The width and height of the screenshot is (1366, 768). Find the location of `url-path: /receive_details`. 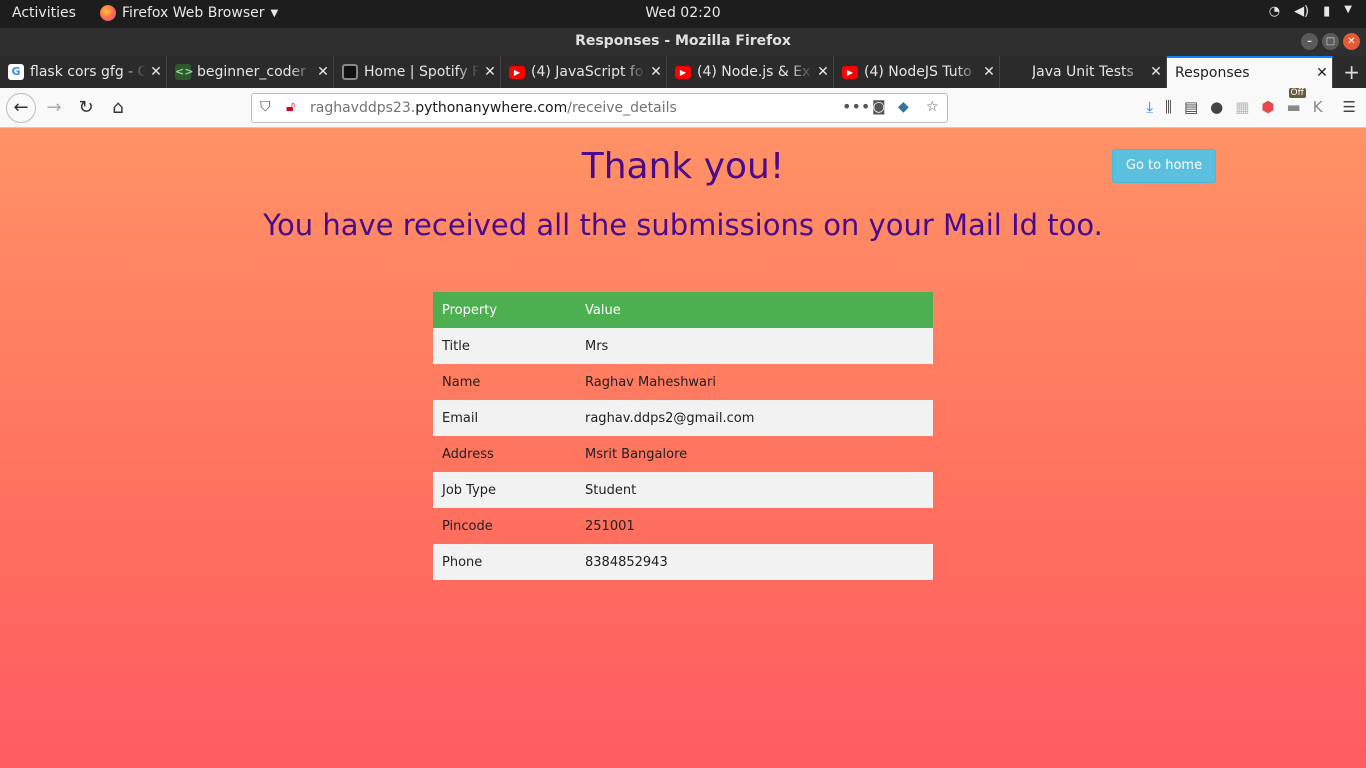

url-path: /receive_details is located at coordinates (622, 108).